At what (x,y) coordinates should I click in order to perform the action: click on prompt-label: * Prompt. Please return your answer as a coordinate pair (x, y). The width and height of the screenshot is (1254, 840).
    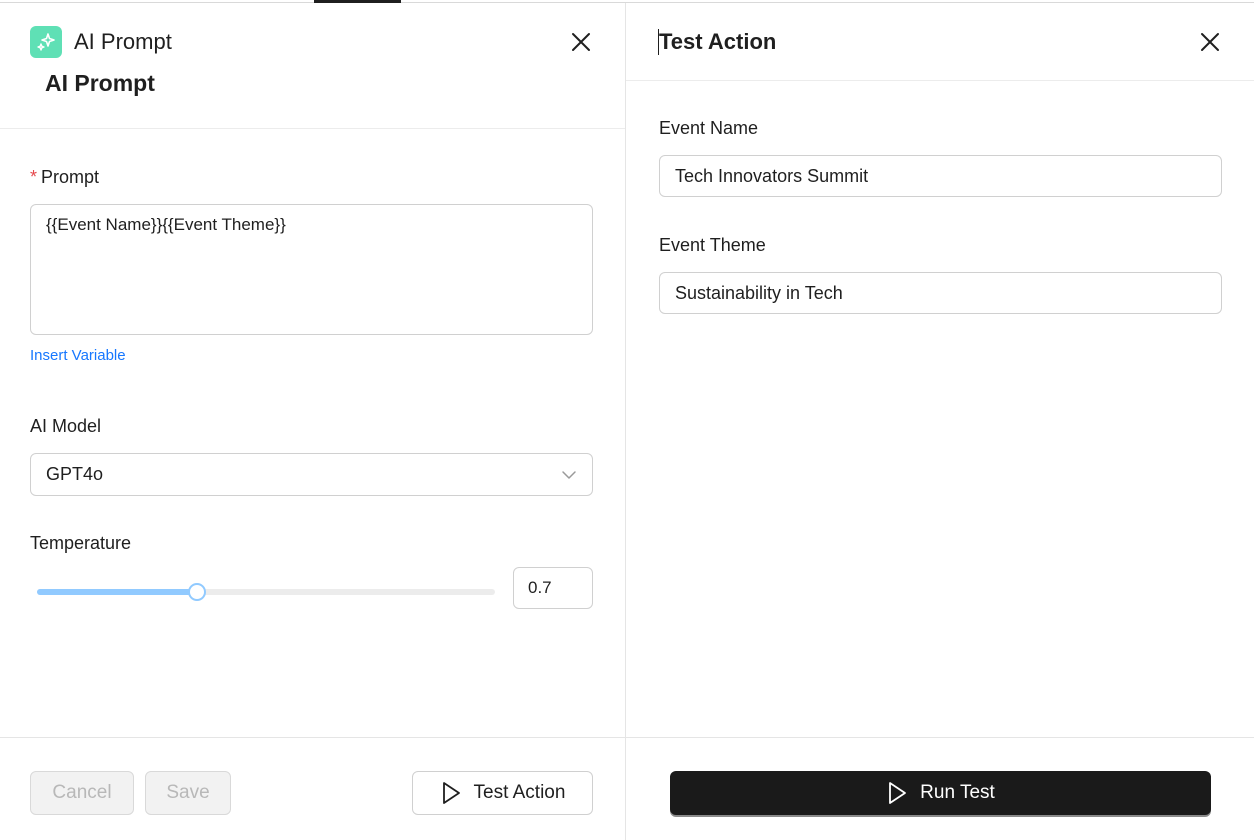
    Looking at the image, I should click on (64, 177).